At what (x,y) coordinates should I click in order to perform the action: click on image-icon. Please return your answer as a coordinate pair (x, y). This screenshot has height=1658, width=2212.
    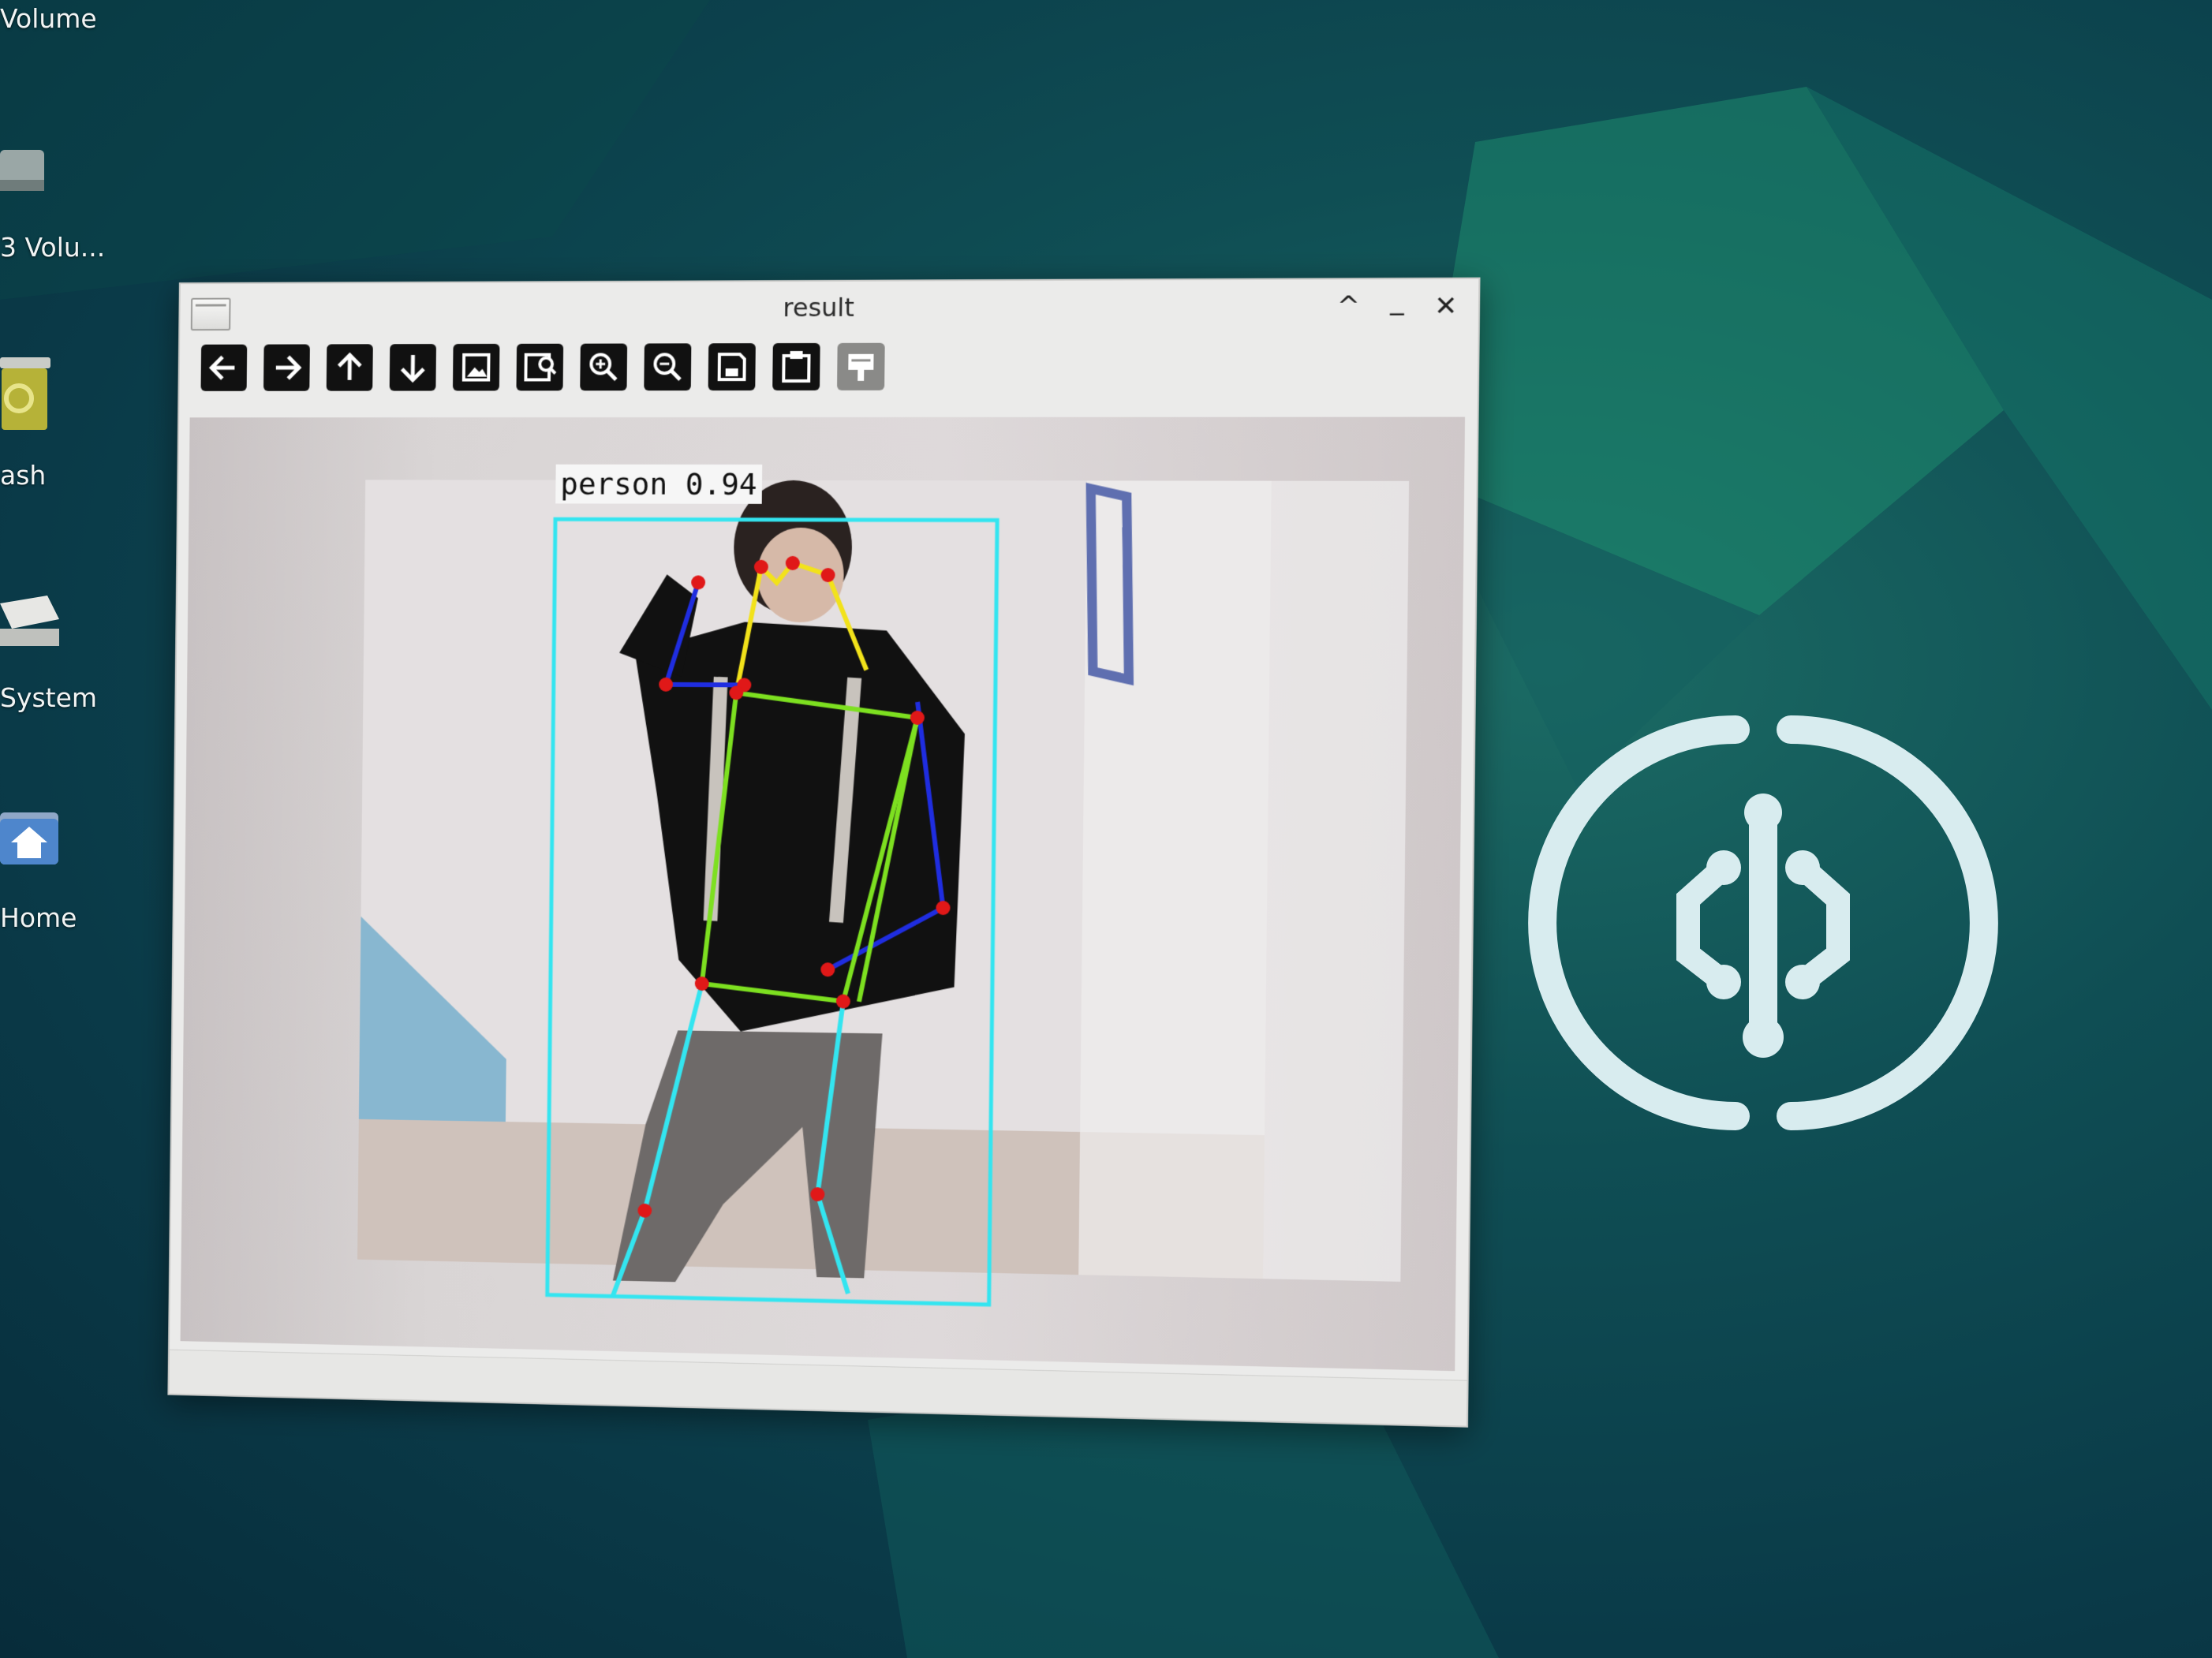
    Looking at the image, I should click on (476, 367).